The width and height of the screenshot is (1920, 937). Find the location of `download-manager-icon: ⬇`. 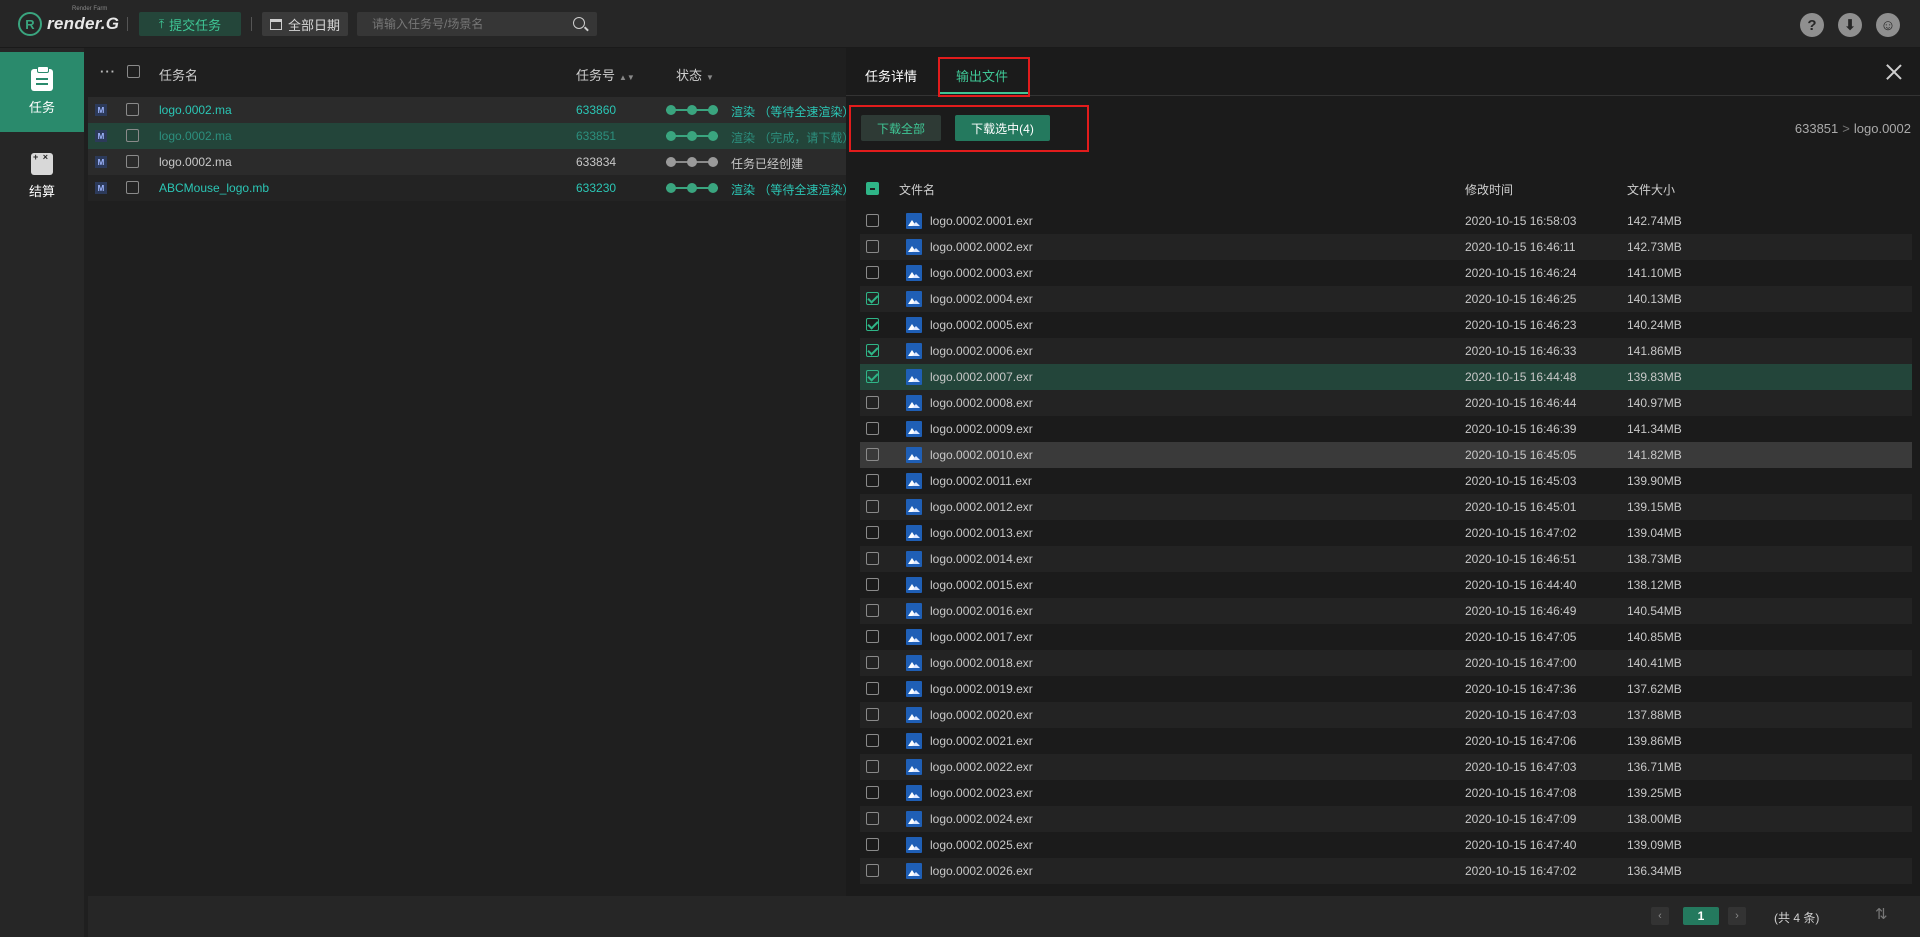

download-manager-icon: ⬇ is located at coordinates (1850, 25).